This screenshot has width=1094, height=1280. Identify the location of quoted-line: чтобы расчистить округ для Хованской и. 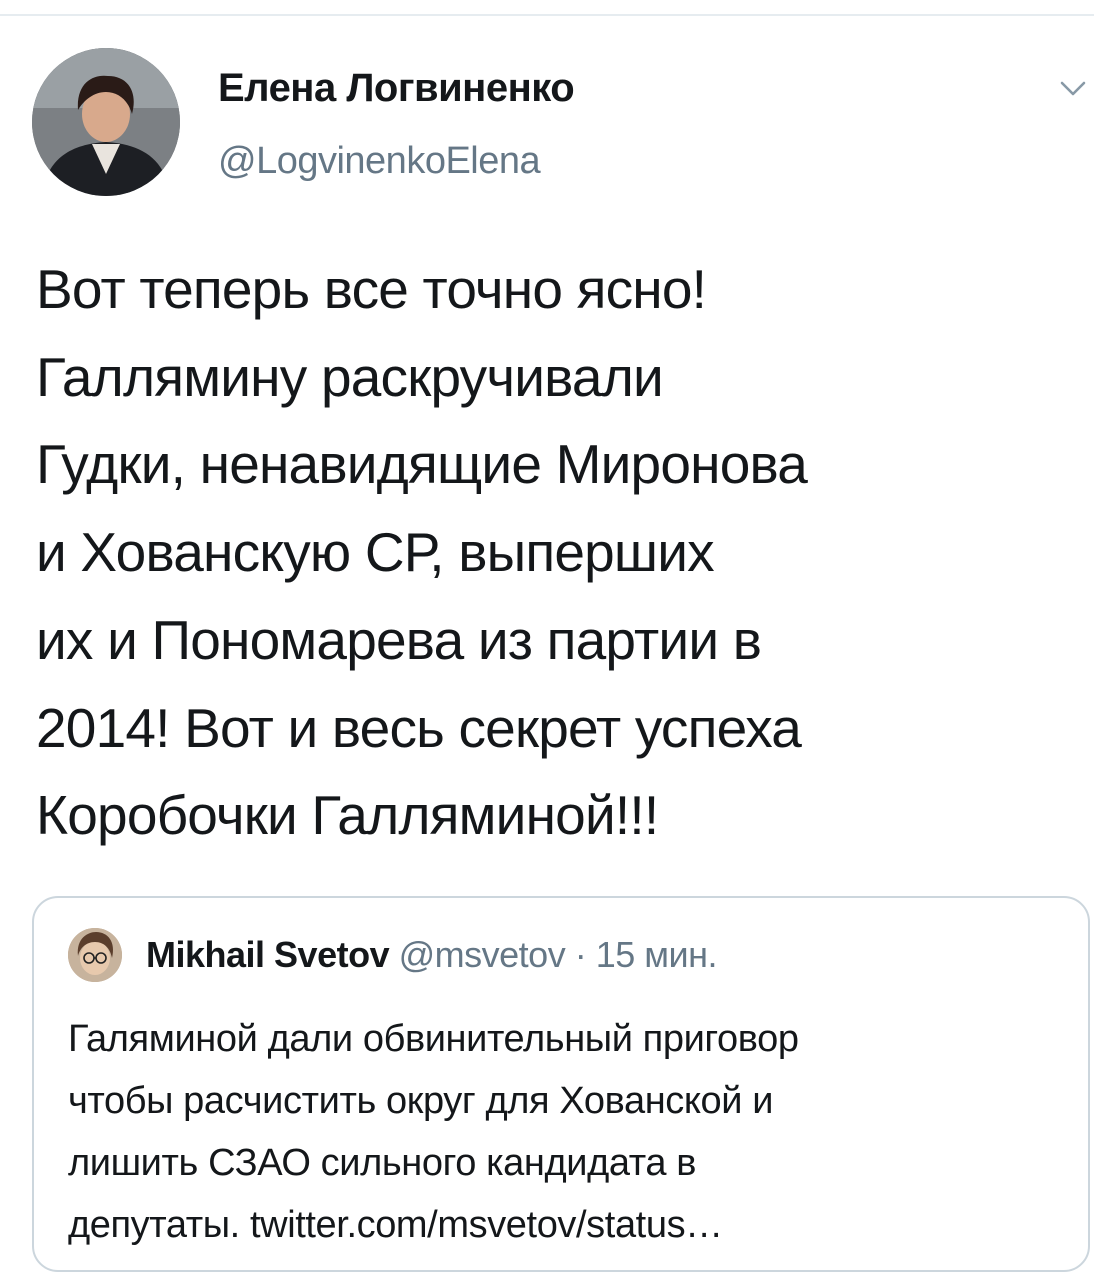
(421, 1101).